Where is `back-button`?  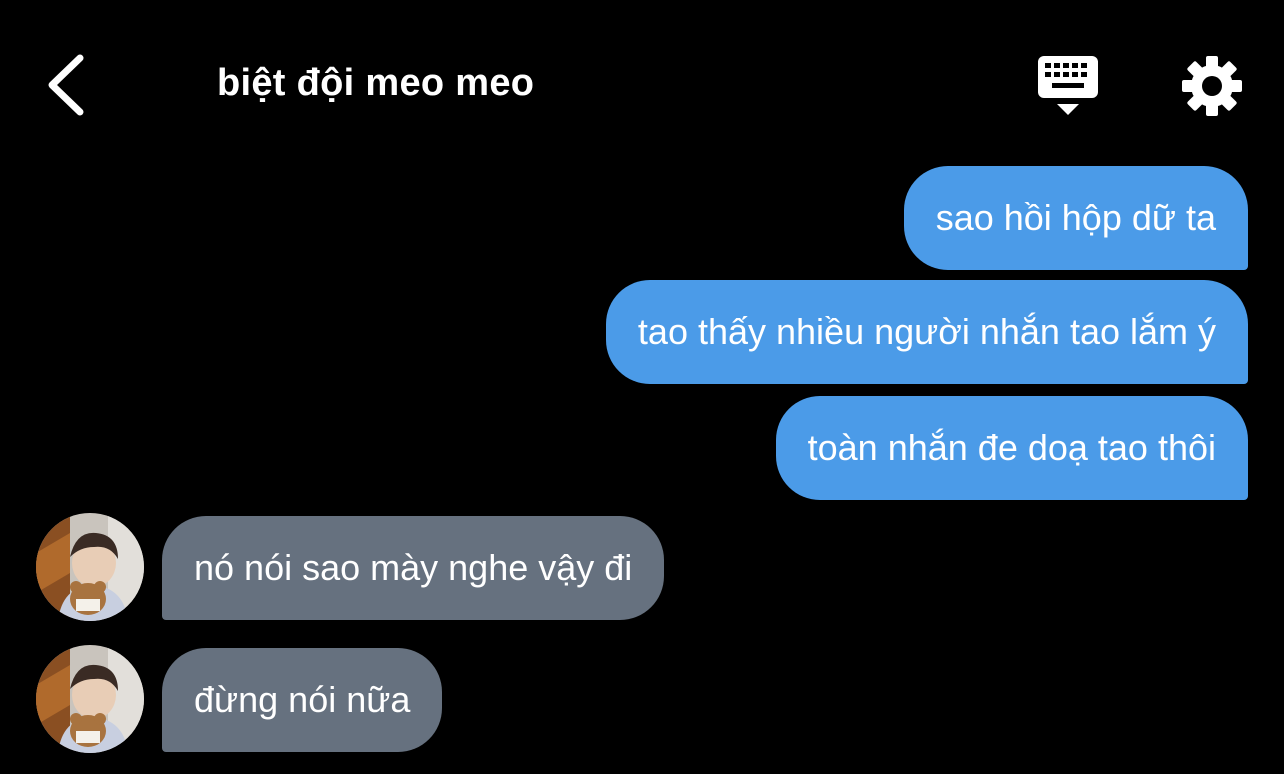
back-button is located at coordinates (68, 85).